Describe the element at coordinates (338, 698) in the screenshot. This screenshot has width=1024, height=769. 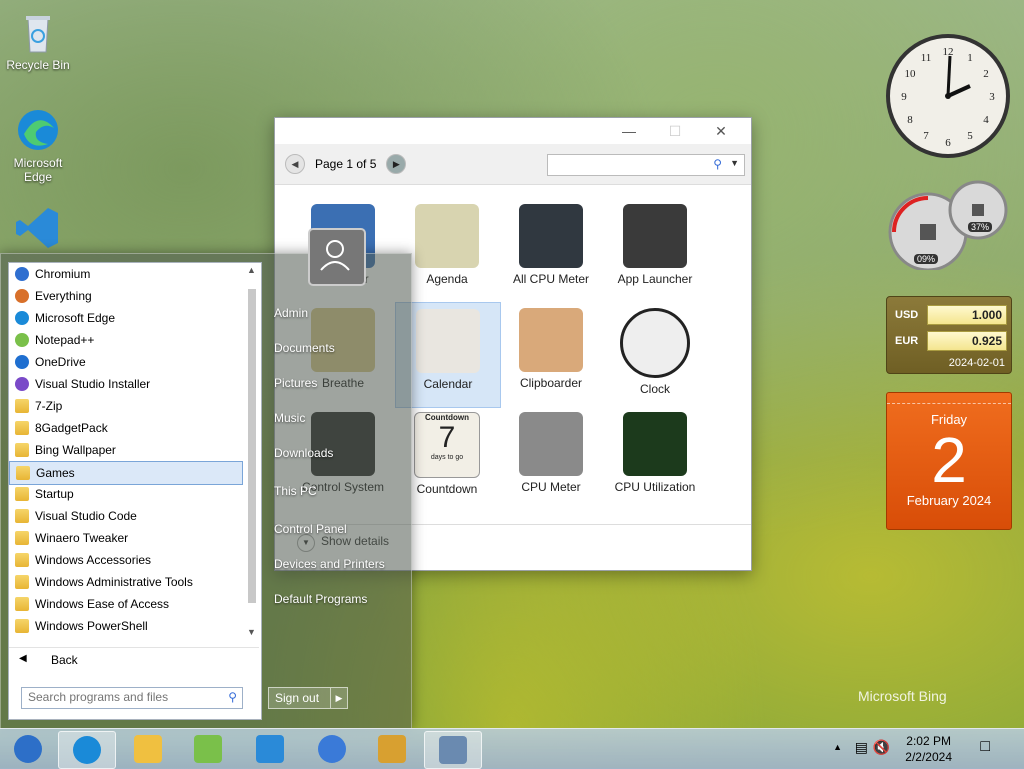
I see `sign-out-arrow-icon: ▶` at that location.